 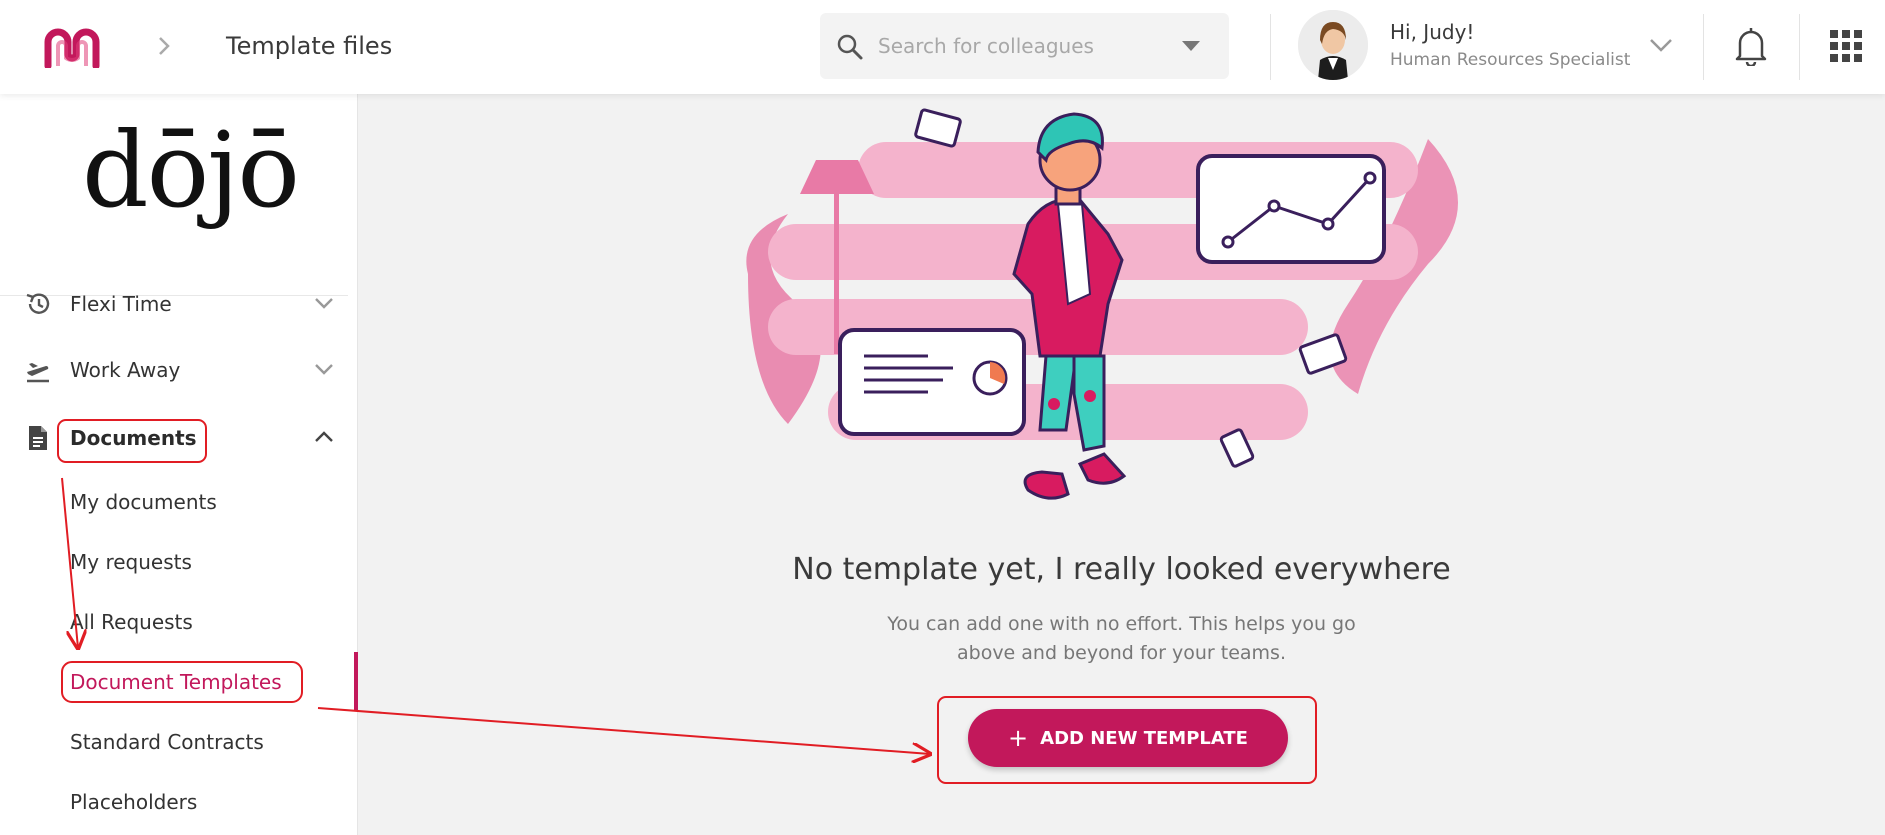 I want to click on search-input, so click(x=1023, y=46).